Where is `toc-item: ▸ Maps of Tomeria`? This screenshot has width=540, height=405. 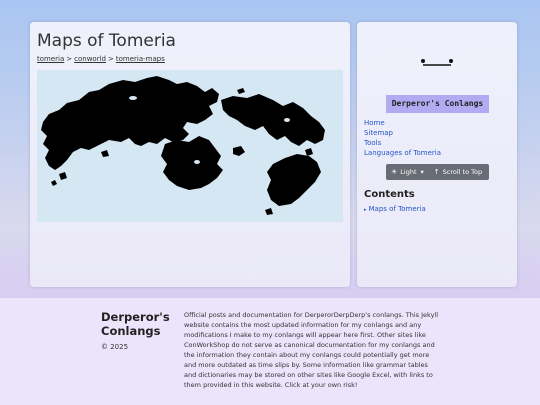 toc-item: ▸ Maps of Tomeria is located at coordinates (395, 209).